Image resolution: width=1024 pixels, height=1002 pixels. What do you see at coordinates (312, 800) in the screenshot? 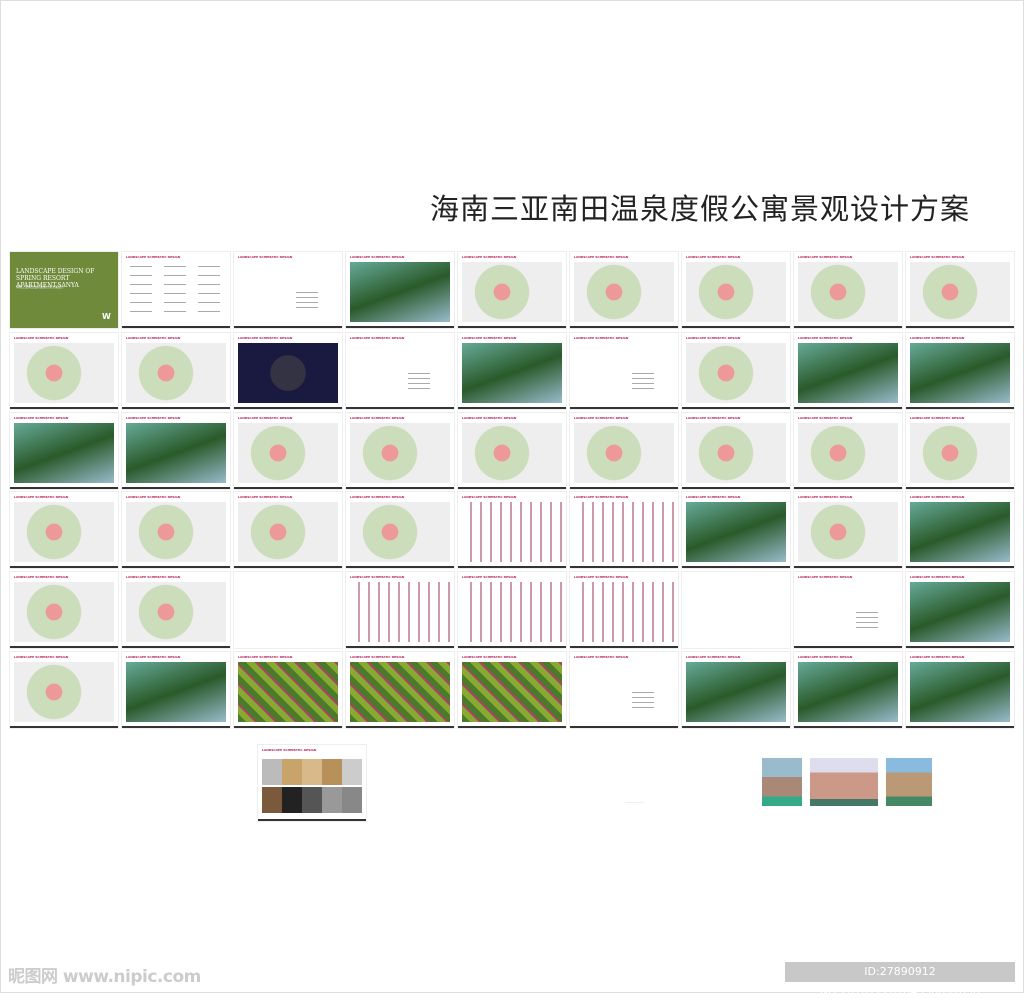
I see `material-swatches` at bounding box center [312, 800].